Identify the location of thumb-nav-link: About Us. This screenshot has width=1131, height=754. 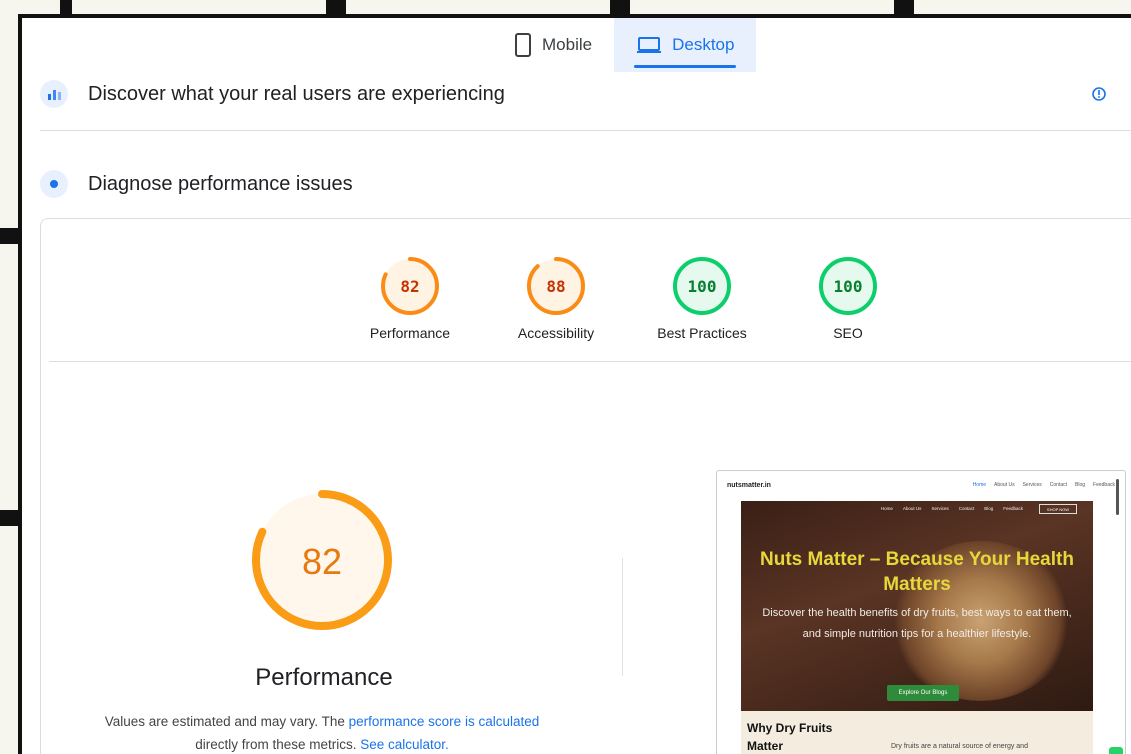
(1004, 485).